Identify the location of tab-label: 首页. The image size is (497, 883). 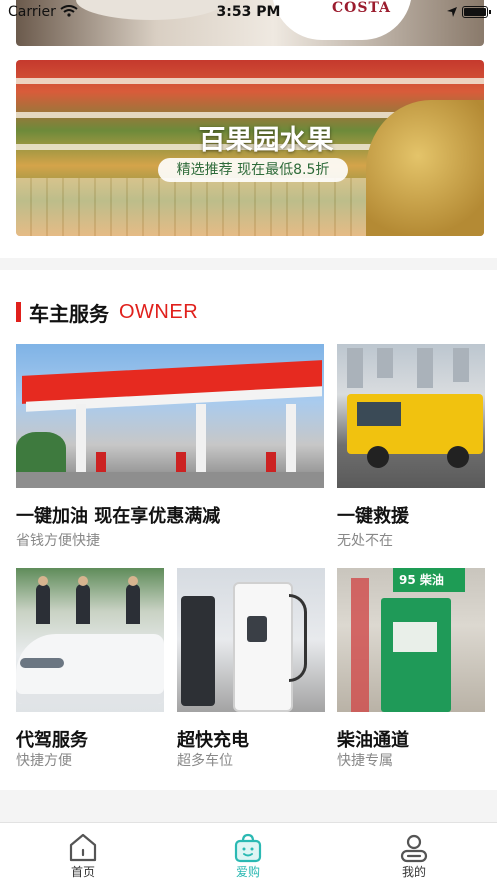
(82, 872).